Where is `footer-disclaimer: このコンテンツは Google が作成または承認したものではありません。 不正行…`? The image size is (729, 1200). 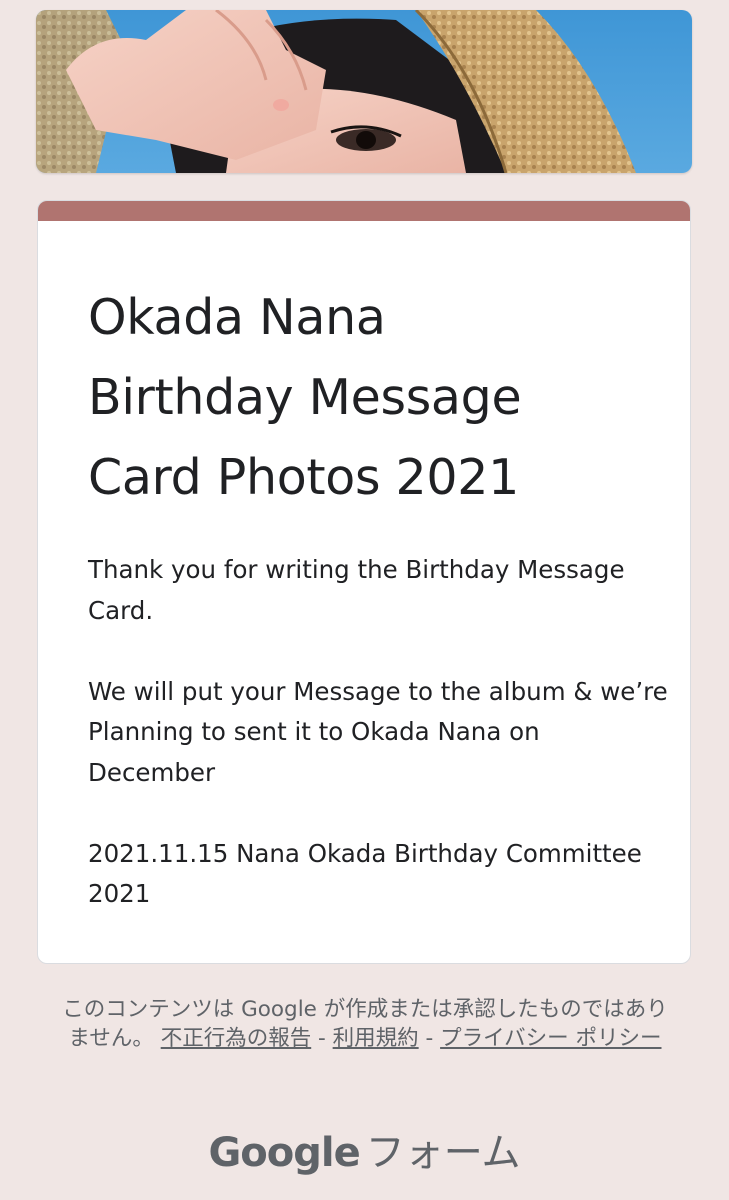 footer-disclaimer: このコンテンツは Google が作成または承認したものではありません。 不正行… is located at coordinates (365, 1024).